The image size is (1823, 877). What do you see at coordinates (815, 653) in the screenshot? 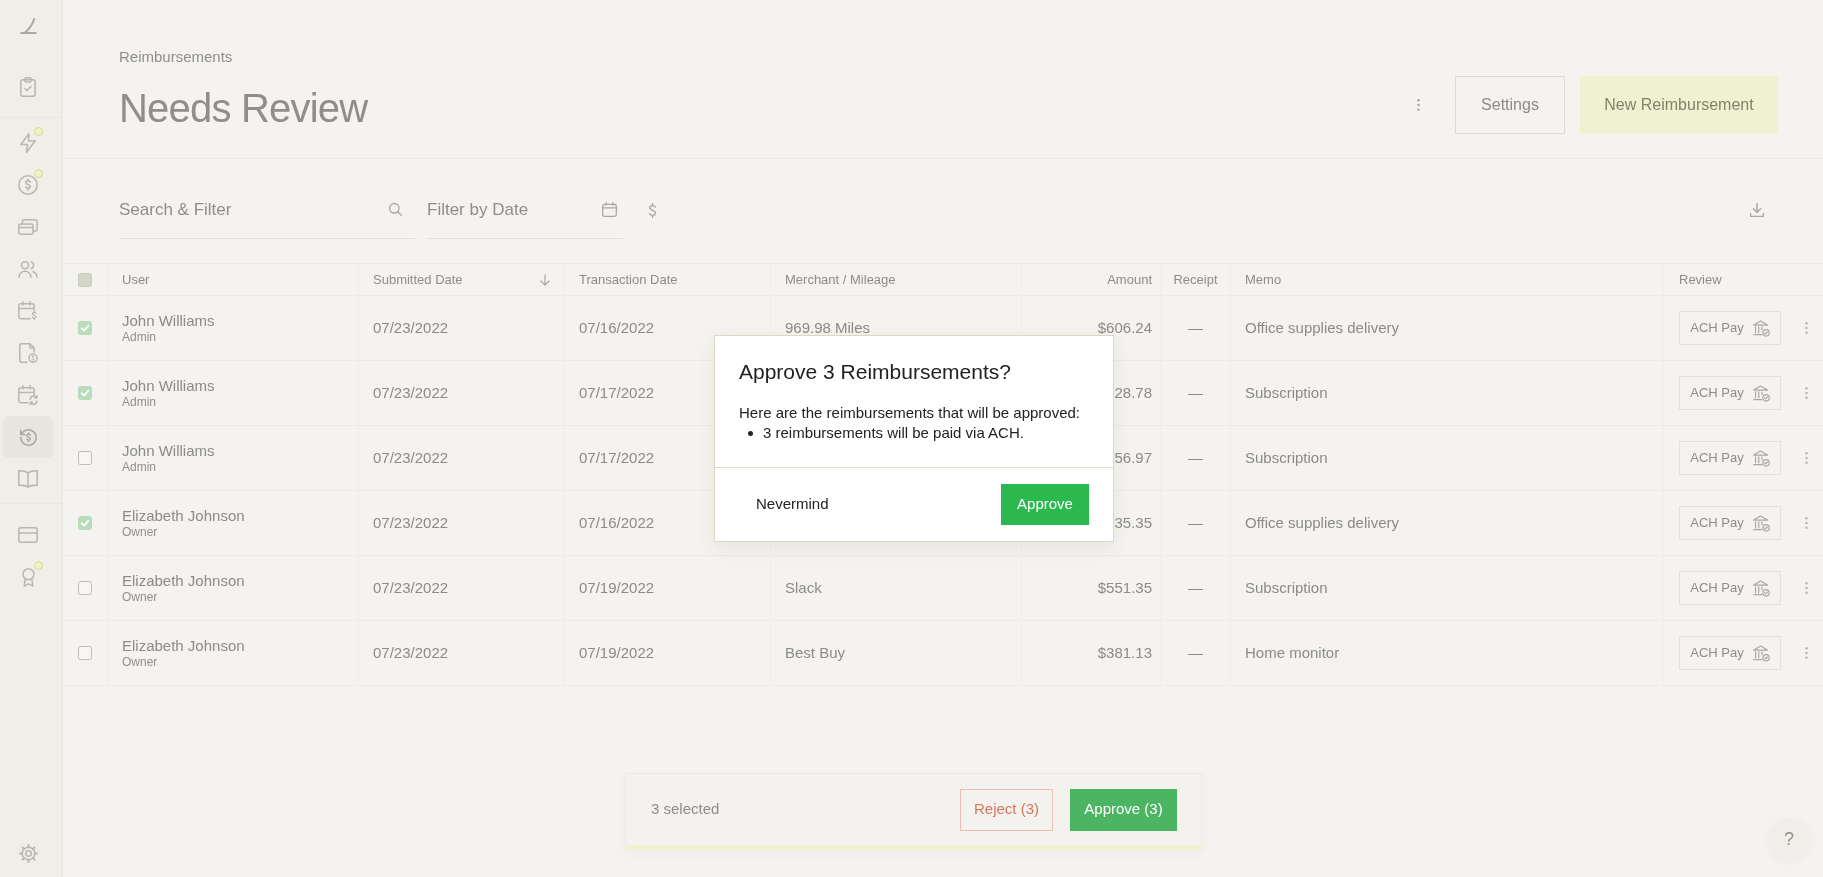
I see `table-cell: Best Buy` at bounding box center [815, 653].